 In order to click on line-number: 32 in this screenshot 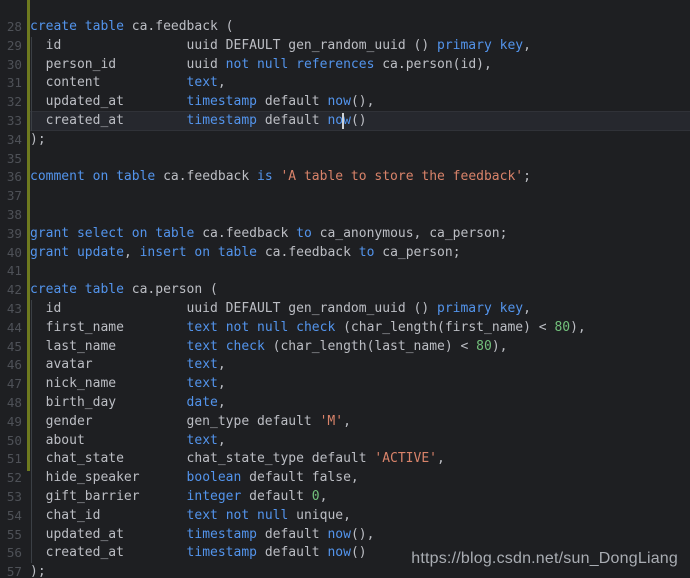, I will do `click(11, 102)`.